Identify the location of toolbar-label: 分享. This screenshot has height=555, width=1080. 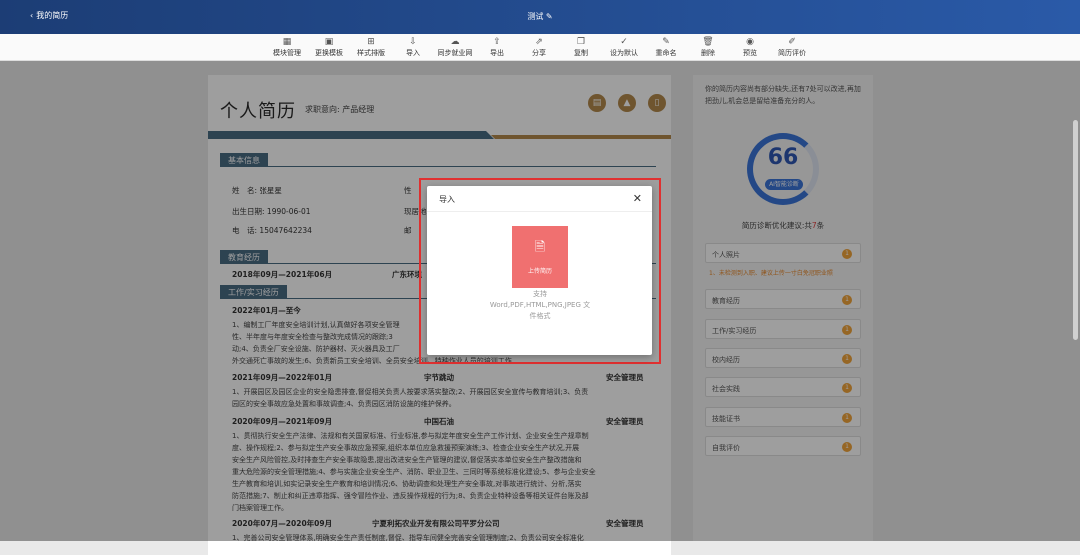
(539, 53).